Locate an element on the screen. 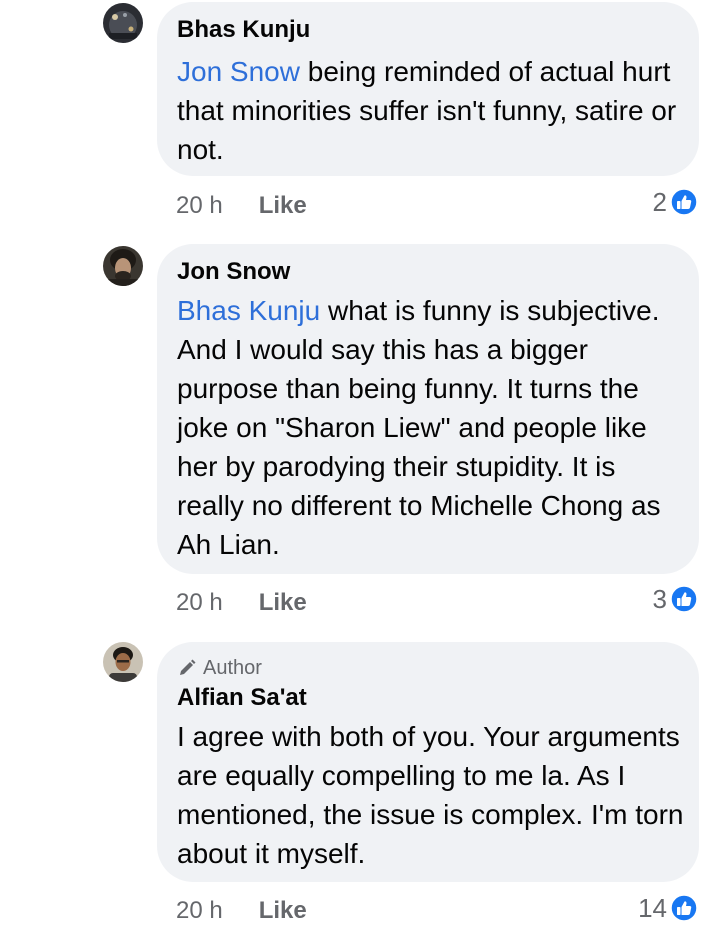 The width and height of the screenshot is (720, 927). mention-link: Bhas Kunju is located at coordinates (248, 310).